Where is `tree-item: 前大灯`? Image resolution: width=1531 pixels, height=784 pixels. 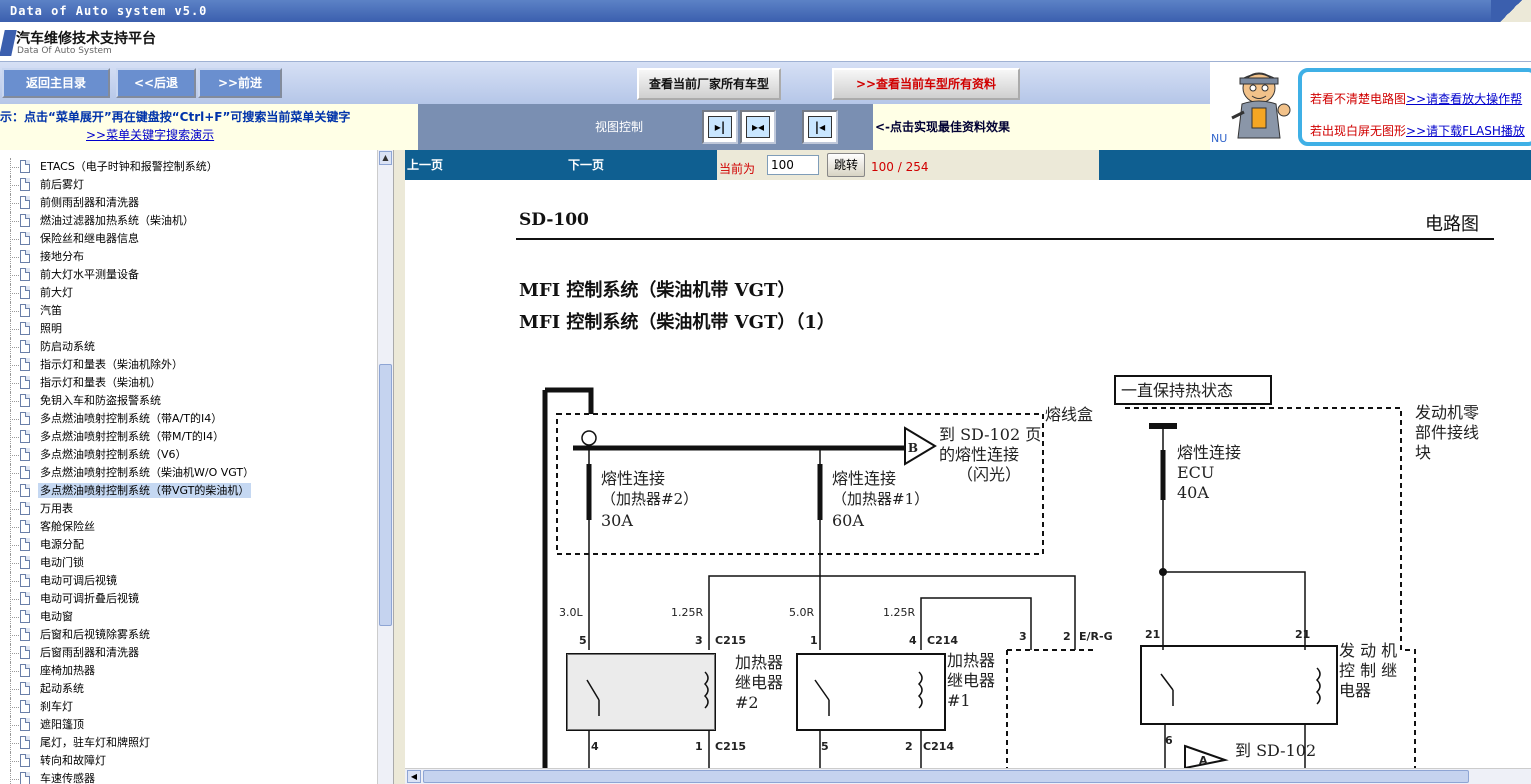
tree-item: 前大灯 is located at coordinates (188, 293).